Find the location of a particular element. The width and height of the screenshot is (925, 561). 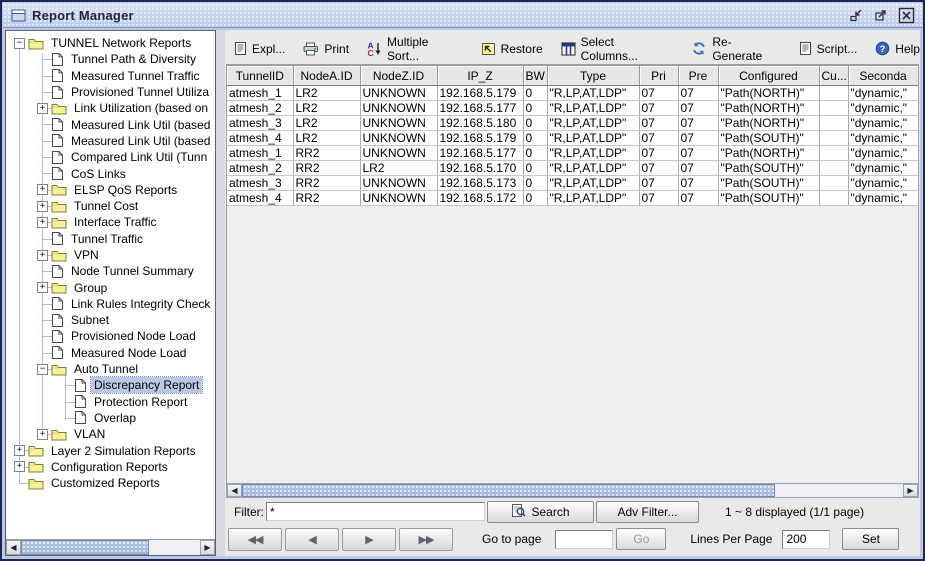

tree-item-label: Compared Link Util (Tunn is located at coordinates (139, 157).